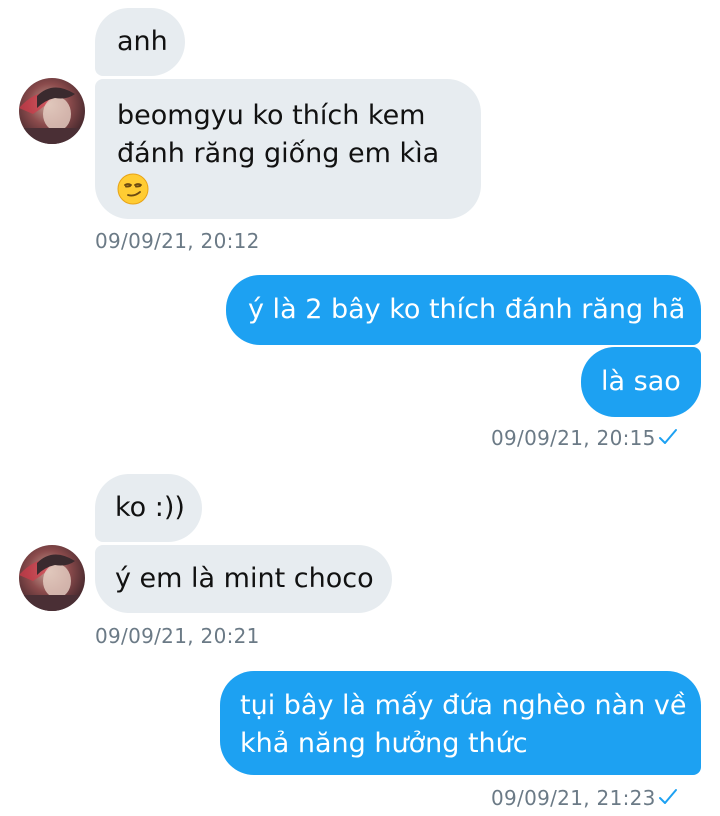 The image size is (720, 816). Describe the element at coordinates (271, 115) in the screenshot. I see `message-text-line: beomgyu ko thích kem` at that location.